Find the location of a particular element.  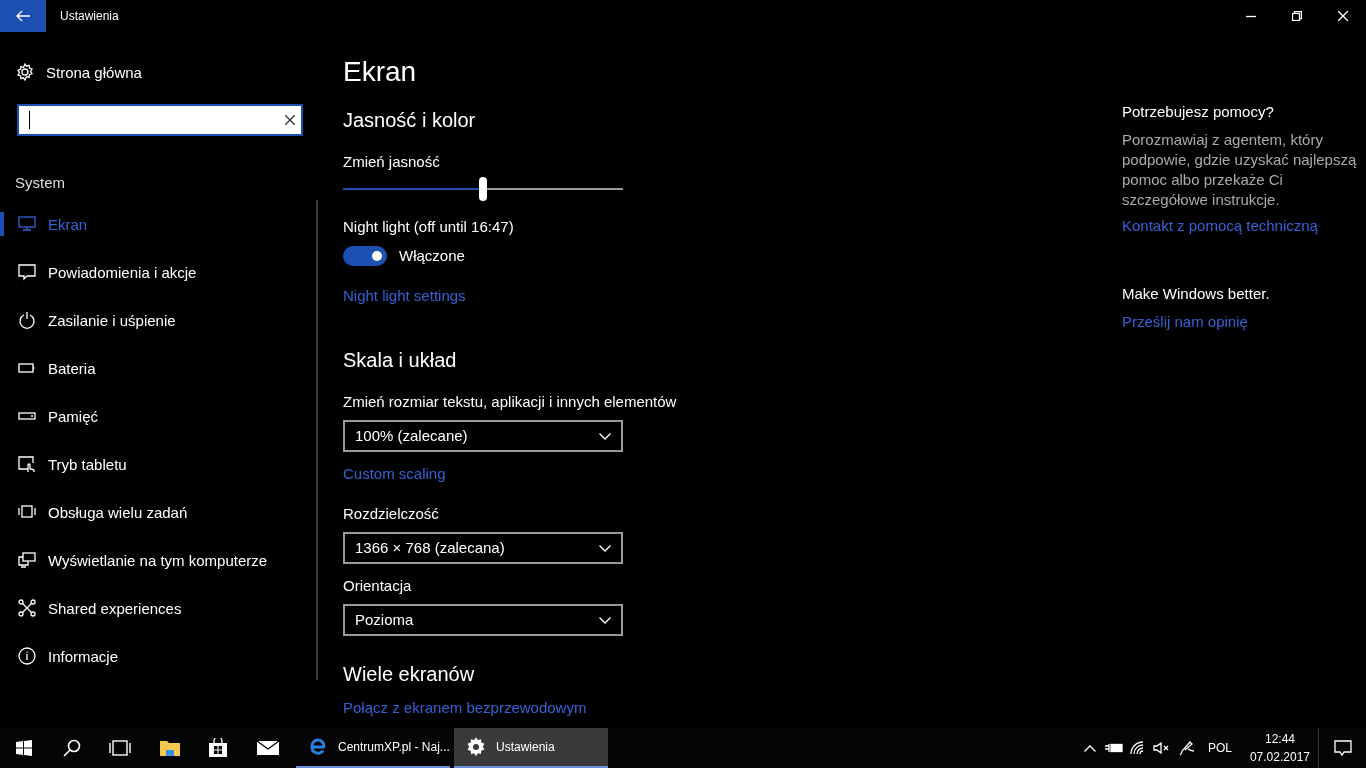

folder-icon is located at coordinates (170, 748).